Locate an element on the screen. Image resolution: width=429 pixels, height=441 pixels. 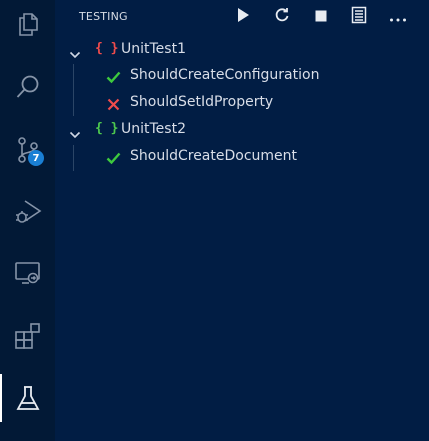
test-group-unittest2: { } UnitTest2 is located at coordinates (242, 130).